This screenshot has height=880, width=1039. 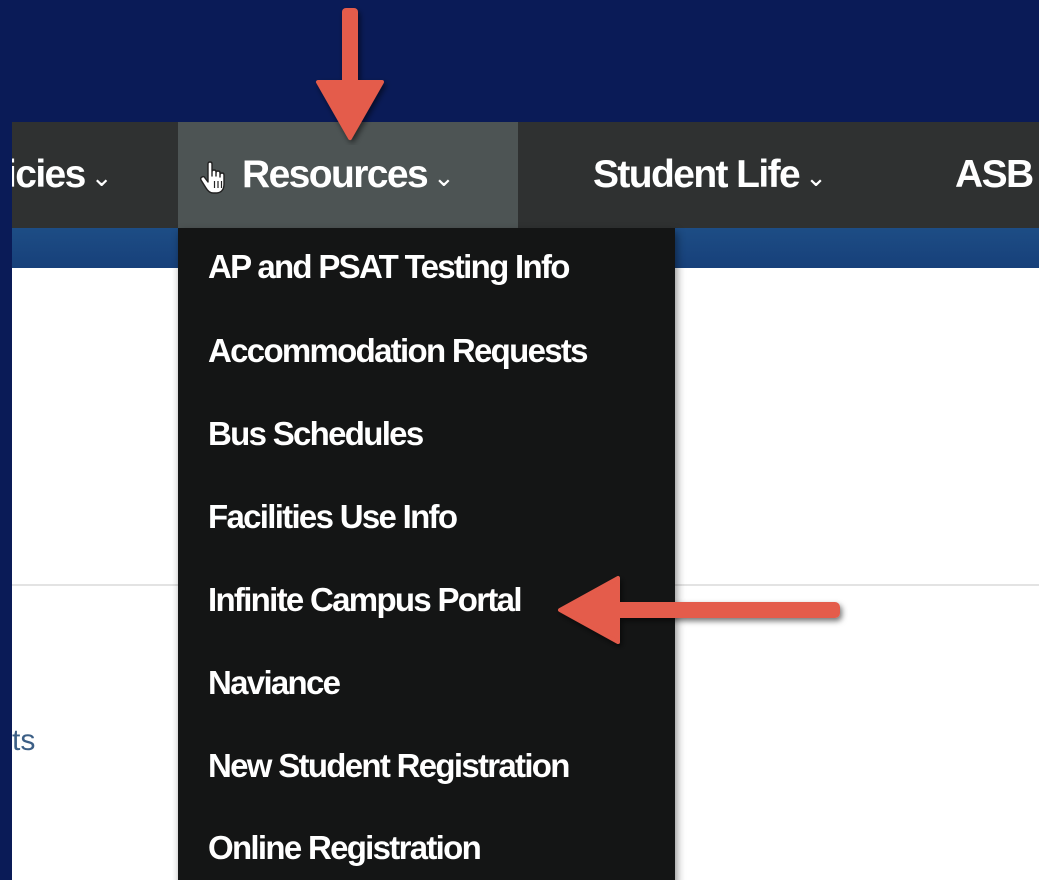 I want to click on menu-item-accommodation-requests: Accommodation Requests, so click(x=398, y=351).